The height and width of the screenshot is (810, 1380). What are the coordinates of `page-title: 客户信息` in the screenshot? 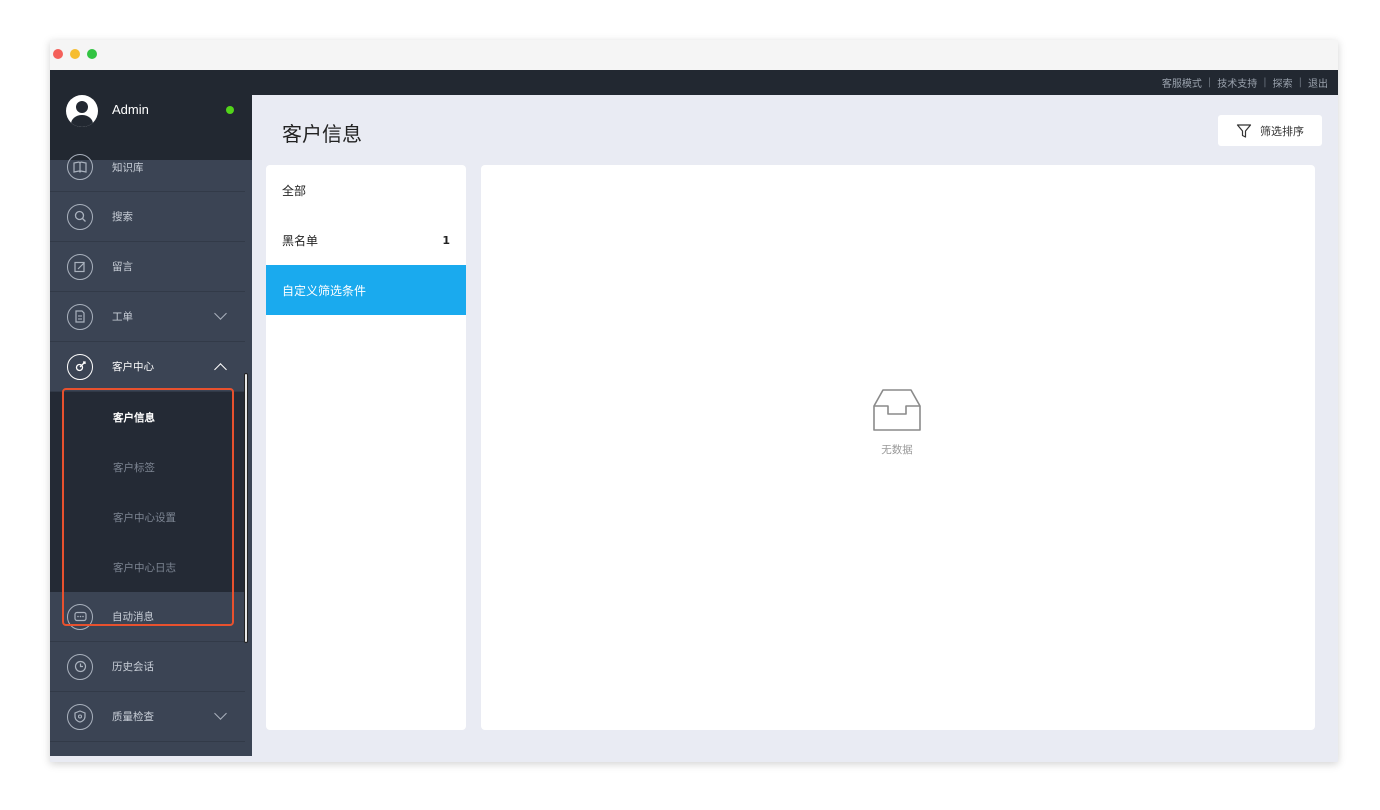 It's located at (322, 134).